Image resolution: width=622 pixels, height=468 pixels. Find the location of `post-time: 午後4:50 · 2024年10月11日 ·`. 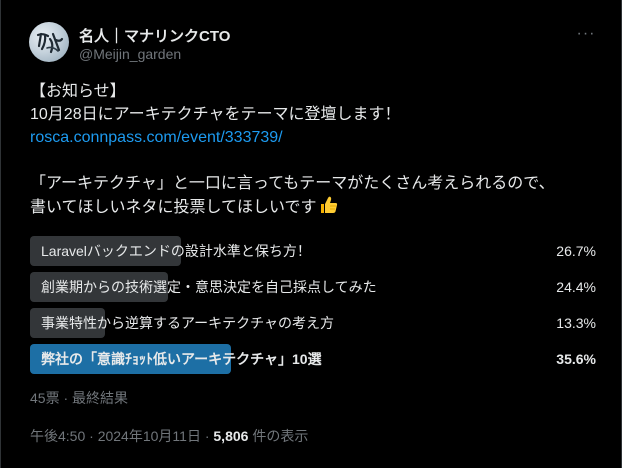

post-time: 午後4:50 · 2024年10月11日 · is located at coordinates (121, 436).